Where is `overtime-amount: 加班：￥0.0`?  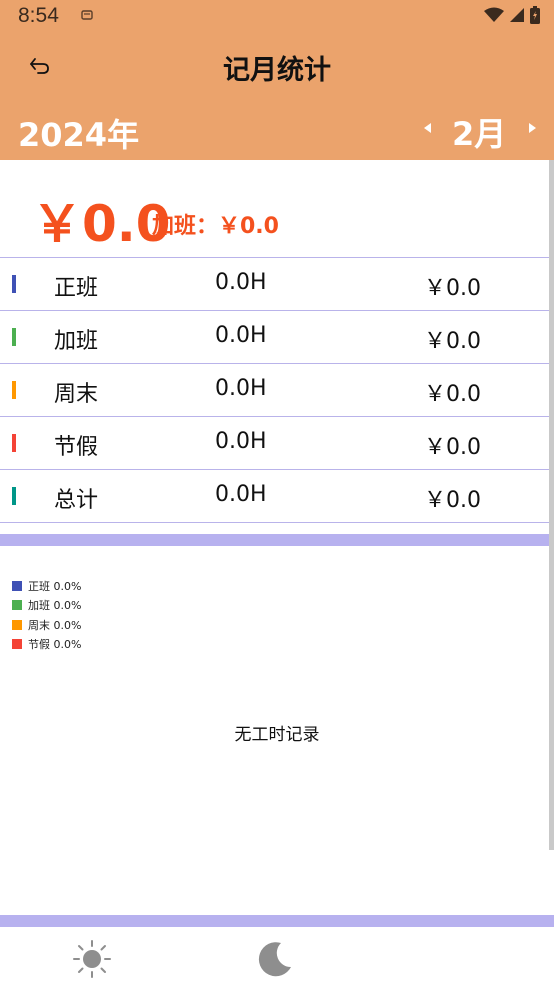
overtime-amount: 加班：￥0.0 is located at coordinates (215, 226).